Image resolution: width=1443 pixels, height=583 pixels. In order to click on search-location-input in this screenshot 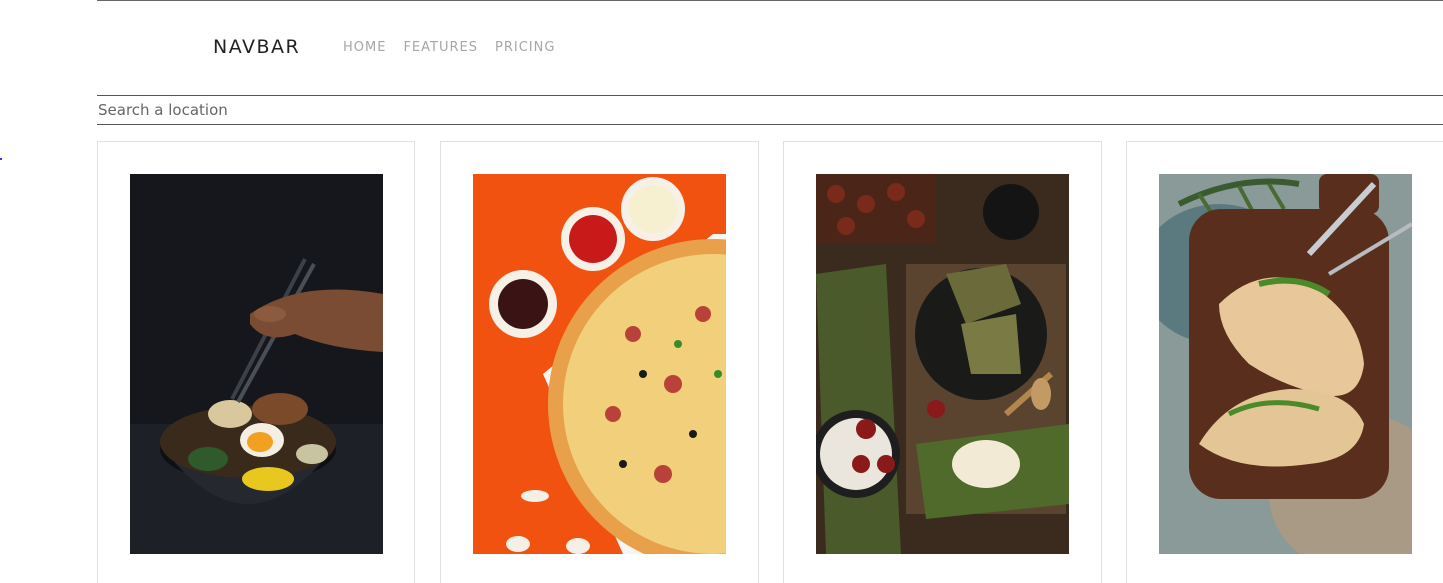, I will do `click(770, 110)`.